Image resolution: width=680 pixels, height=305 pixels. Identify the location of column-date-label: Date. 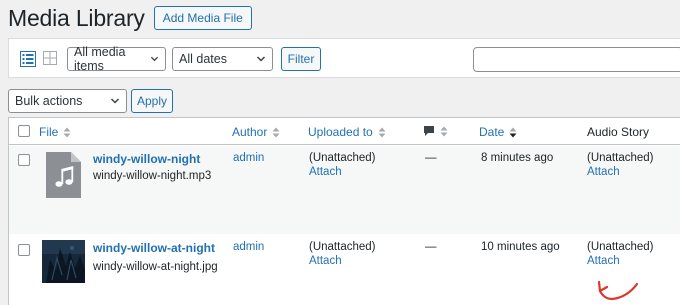
(492, 132).